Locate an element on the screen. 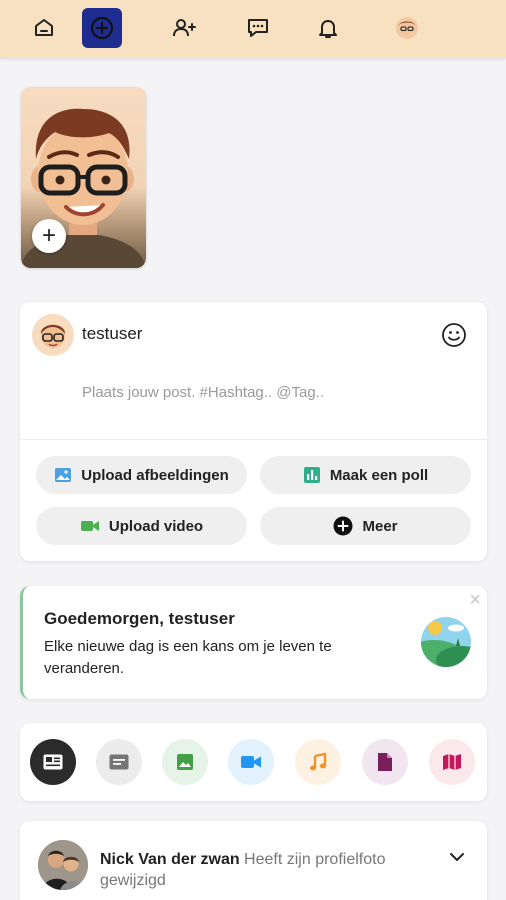 Image resolution: width=506 pixels, height=900 pixels. filter-places is located at coordinates (452, 762).